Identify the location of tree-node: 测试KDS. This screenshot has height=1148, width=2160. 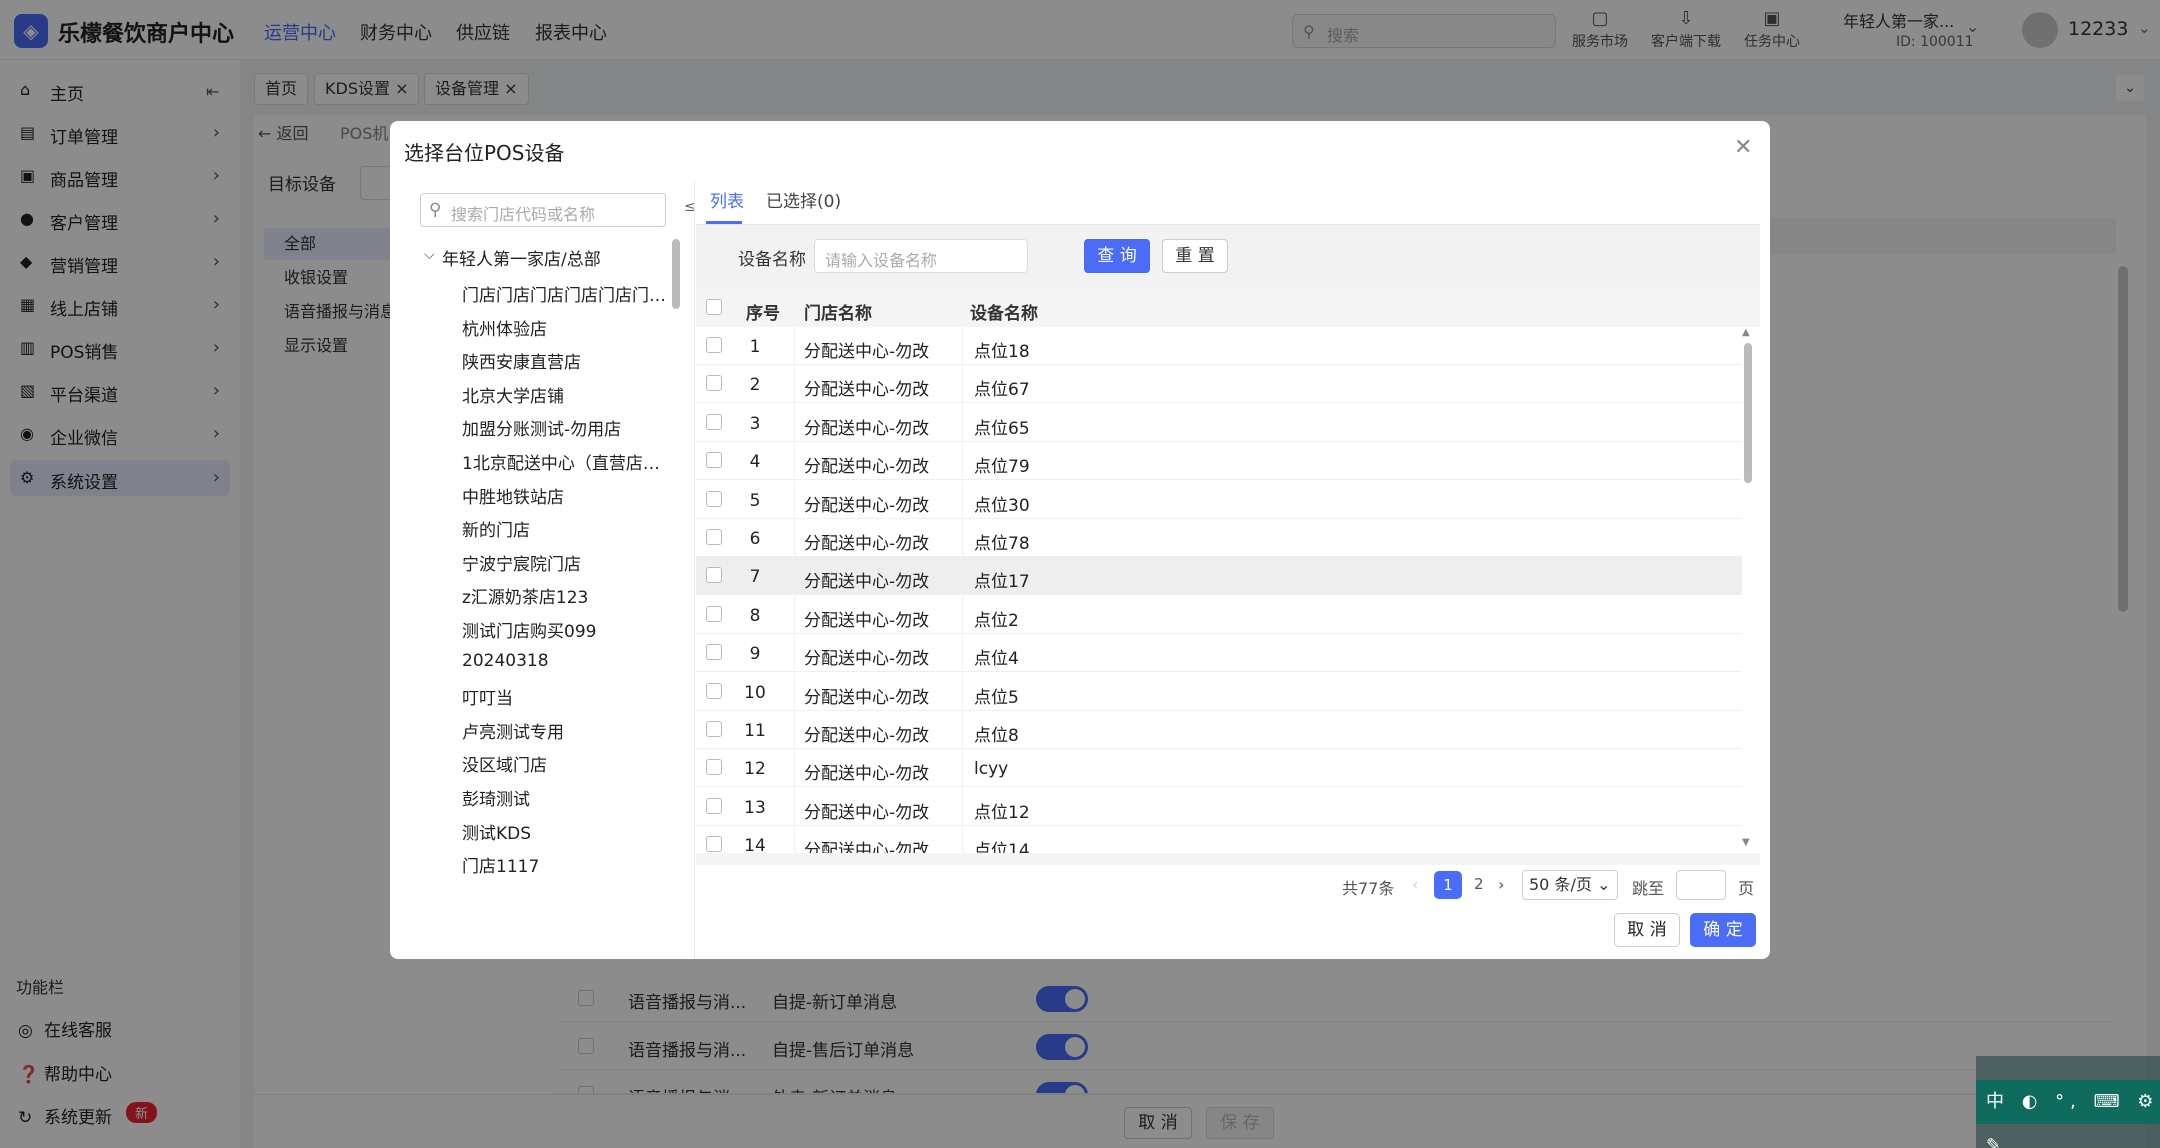
(567, 831).